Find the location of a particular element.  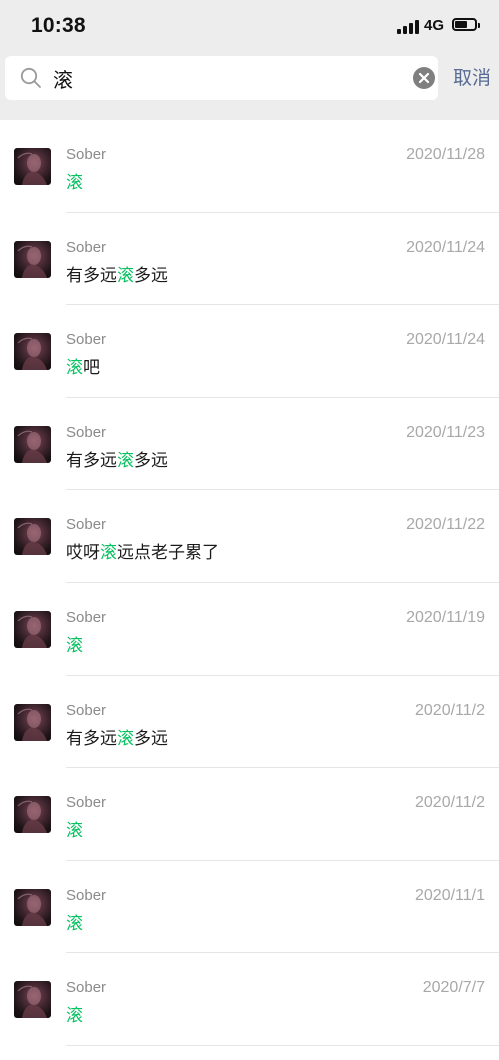

search-result-row: Sober 2020/11/2 滚 is located at coordinates (249, 814).